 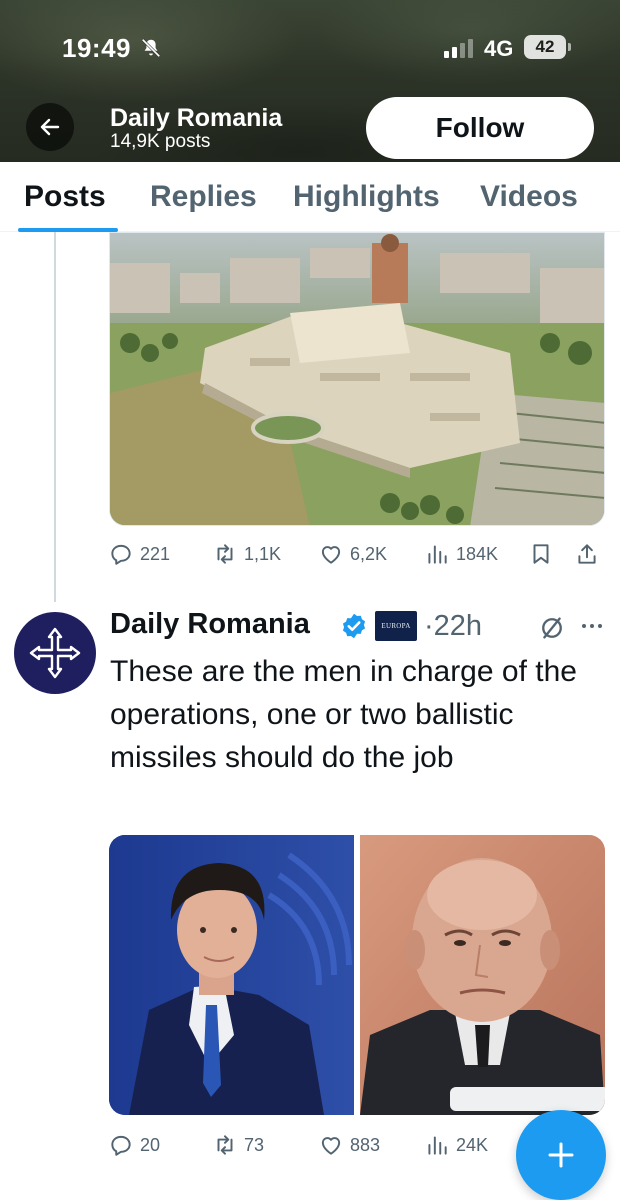 I want to click on views-button: 24K, so click(x=456, y=1145).